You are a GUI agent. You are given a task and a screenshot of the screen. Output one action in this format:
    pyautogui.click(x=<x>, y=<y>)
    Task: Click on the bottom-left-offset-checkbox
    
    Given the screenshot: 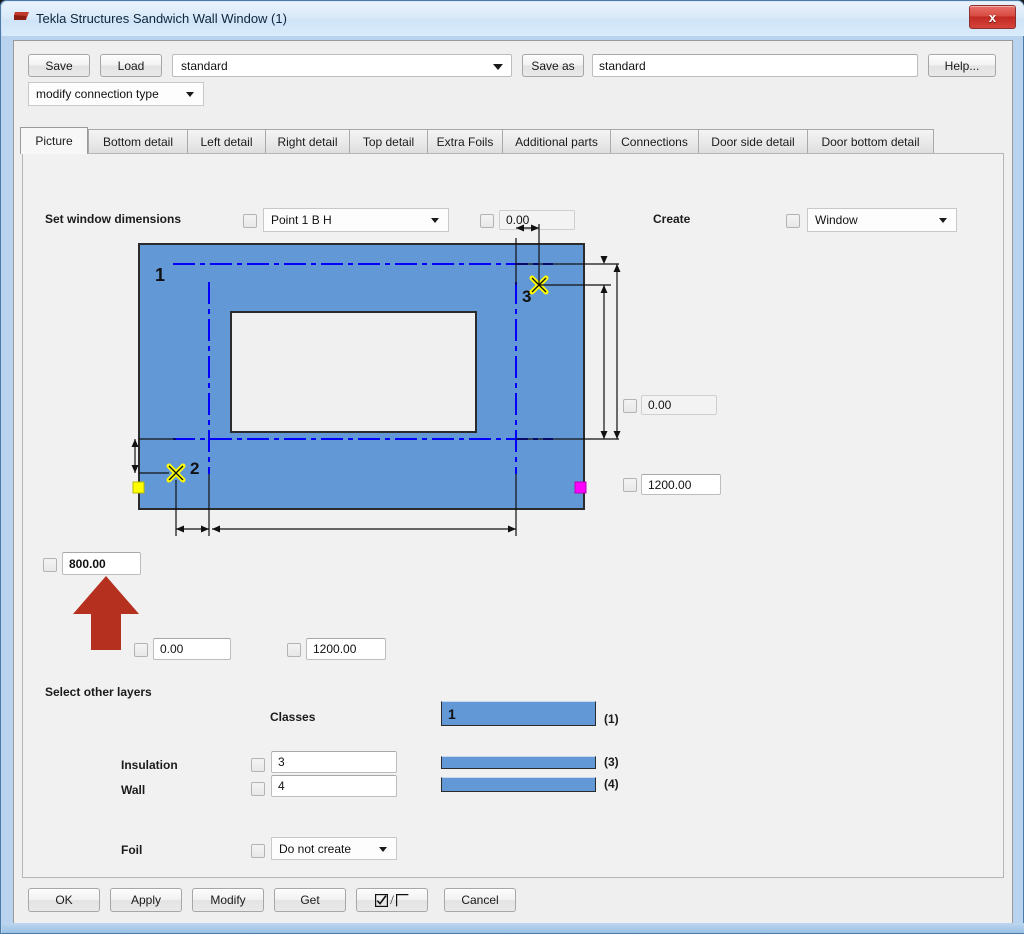 What is the action you would take?
    pyautogui.click(x=141, y=650)
    